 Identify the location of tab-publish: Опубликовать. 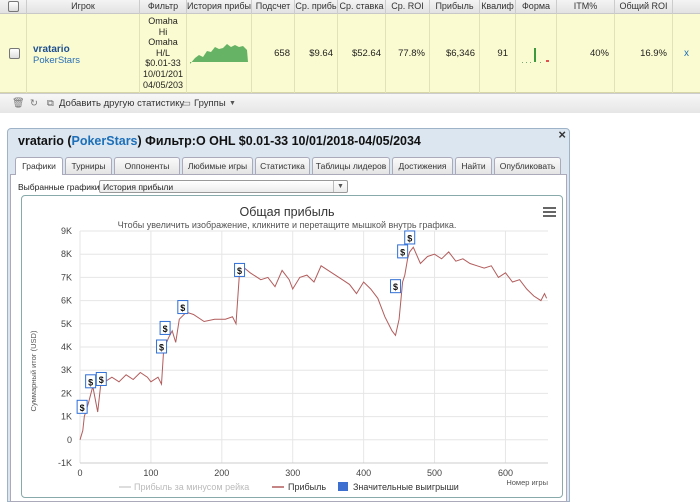
(527, 165).